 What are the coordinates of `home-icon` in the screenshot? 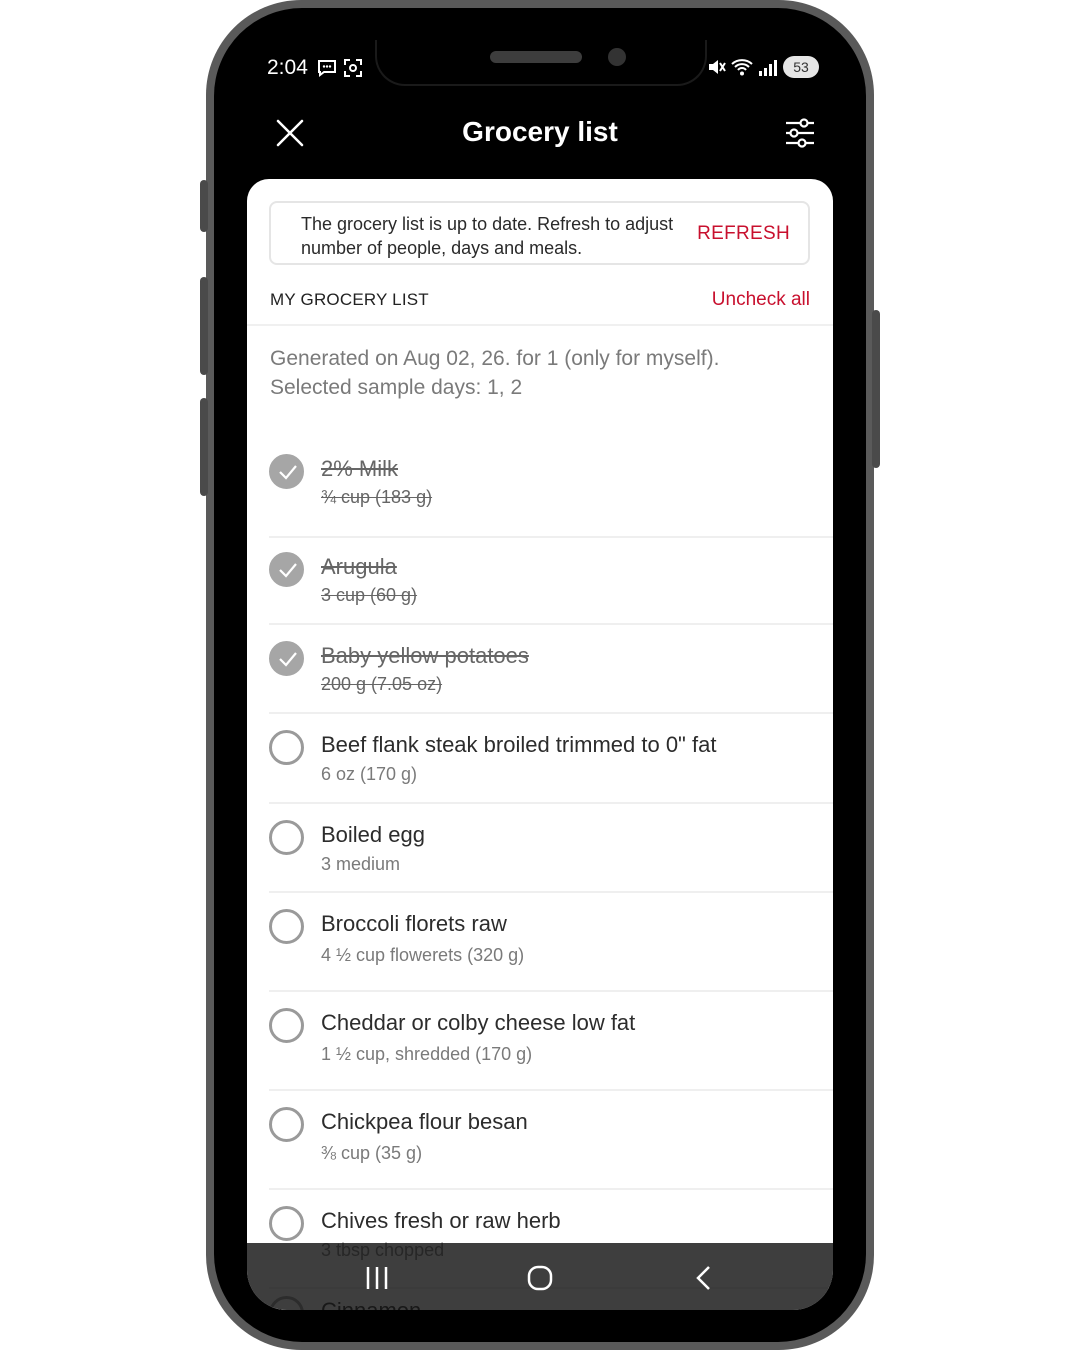 It's located at (540, 1278).